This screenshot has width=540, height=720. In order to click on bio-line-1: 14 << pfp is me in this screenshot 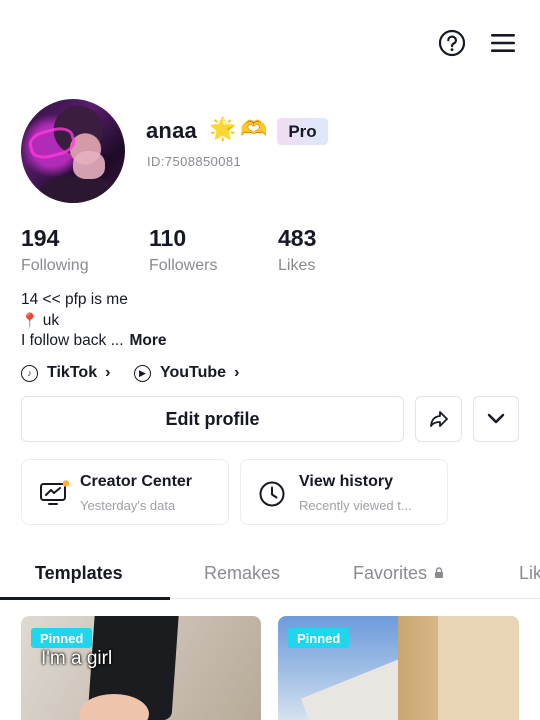, I will do `click(74, 299)`.